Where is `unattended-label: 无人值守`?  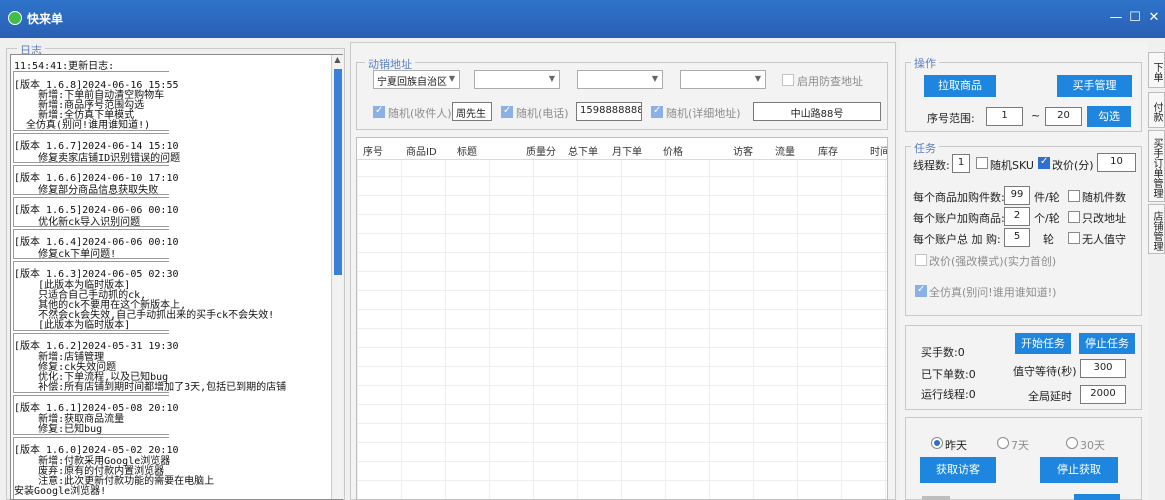 unattended-label: 无人值守 is located at coordinates (1104, 239).